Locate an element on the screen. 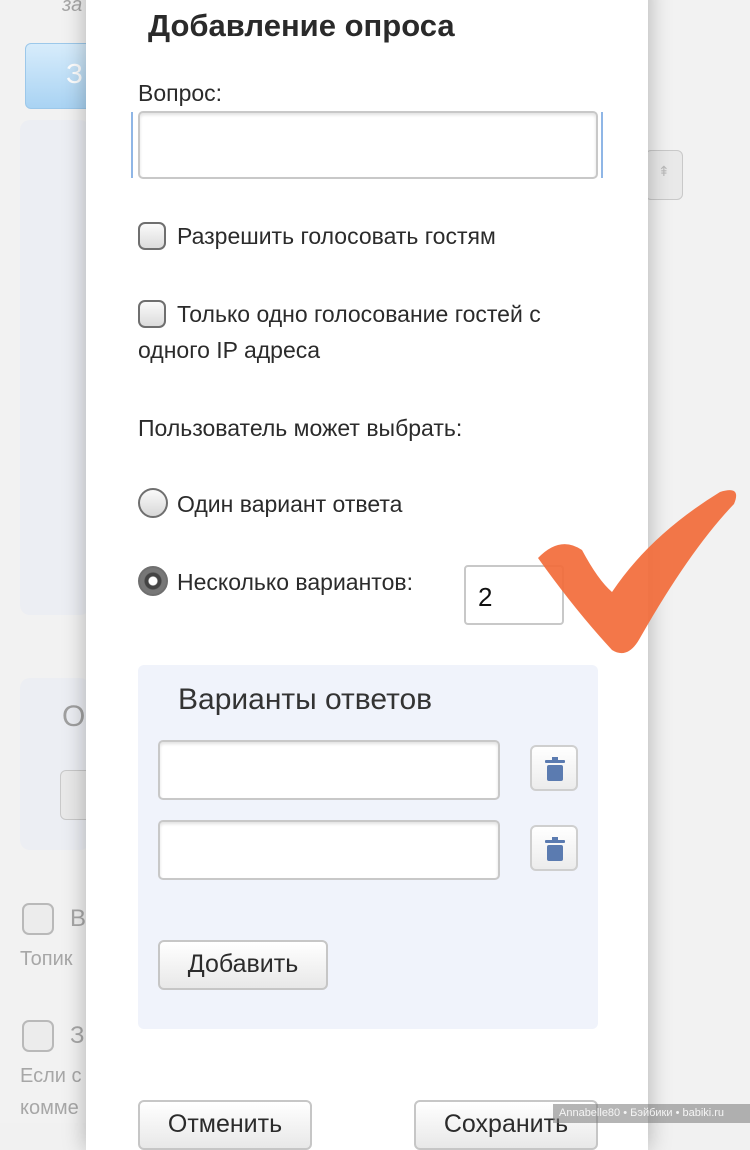  question-input is located at coordinates (368, 145).